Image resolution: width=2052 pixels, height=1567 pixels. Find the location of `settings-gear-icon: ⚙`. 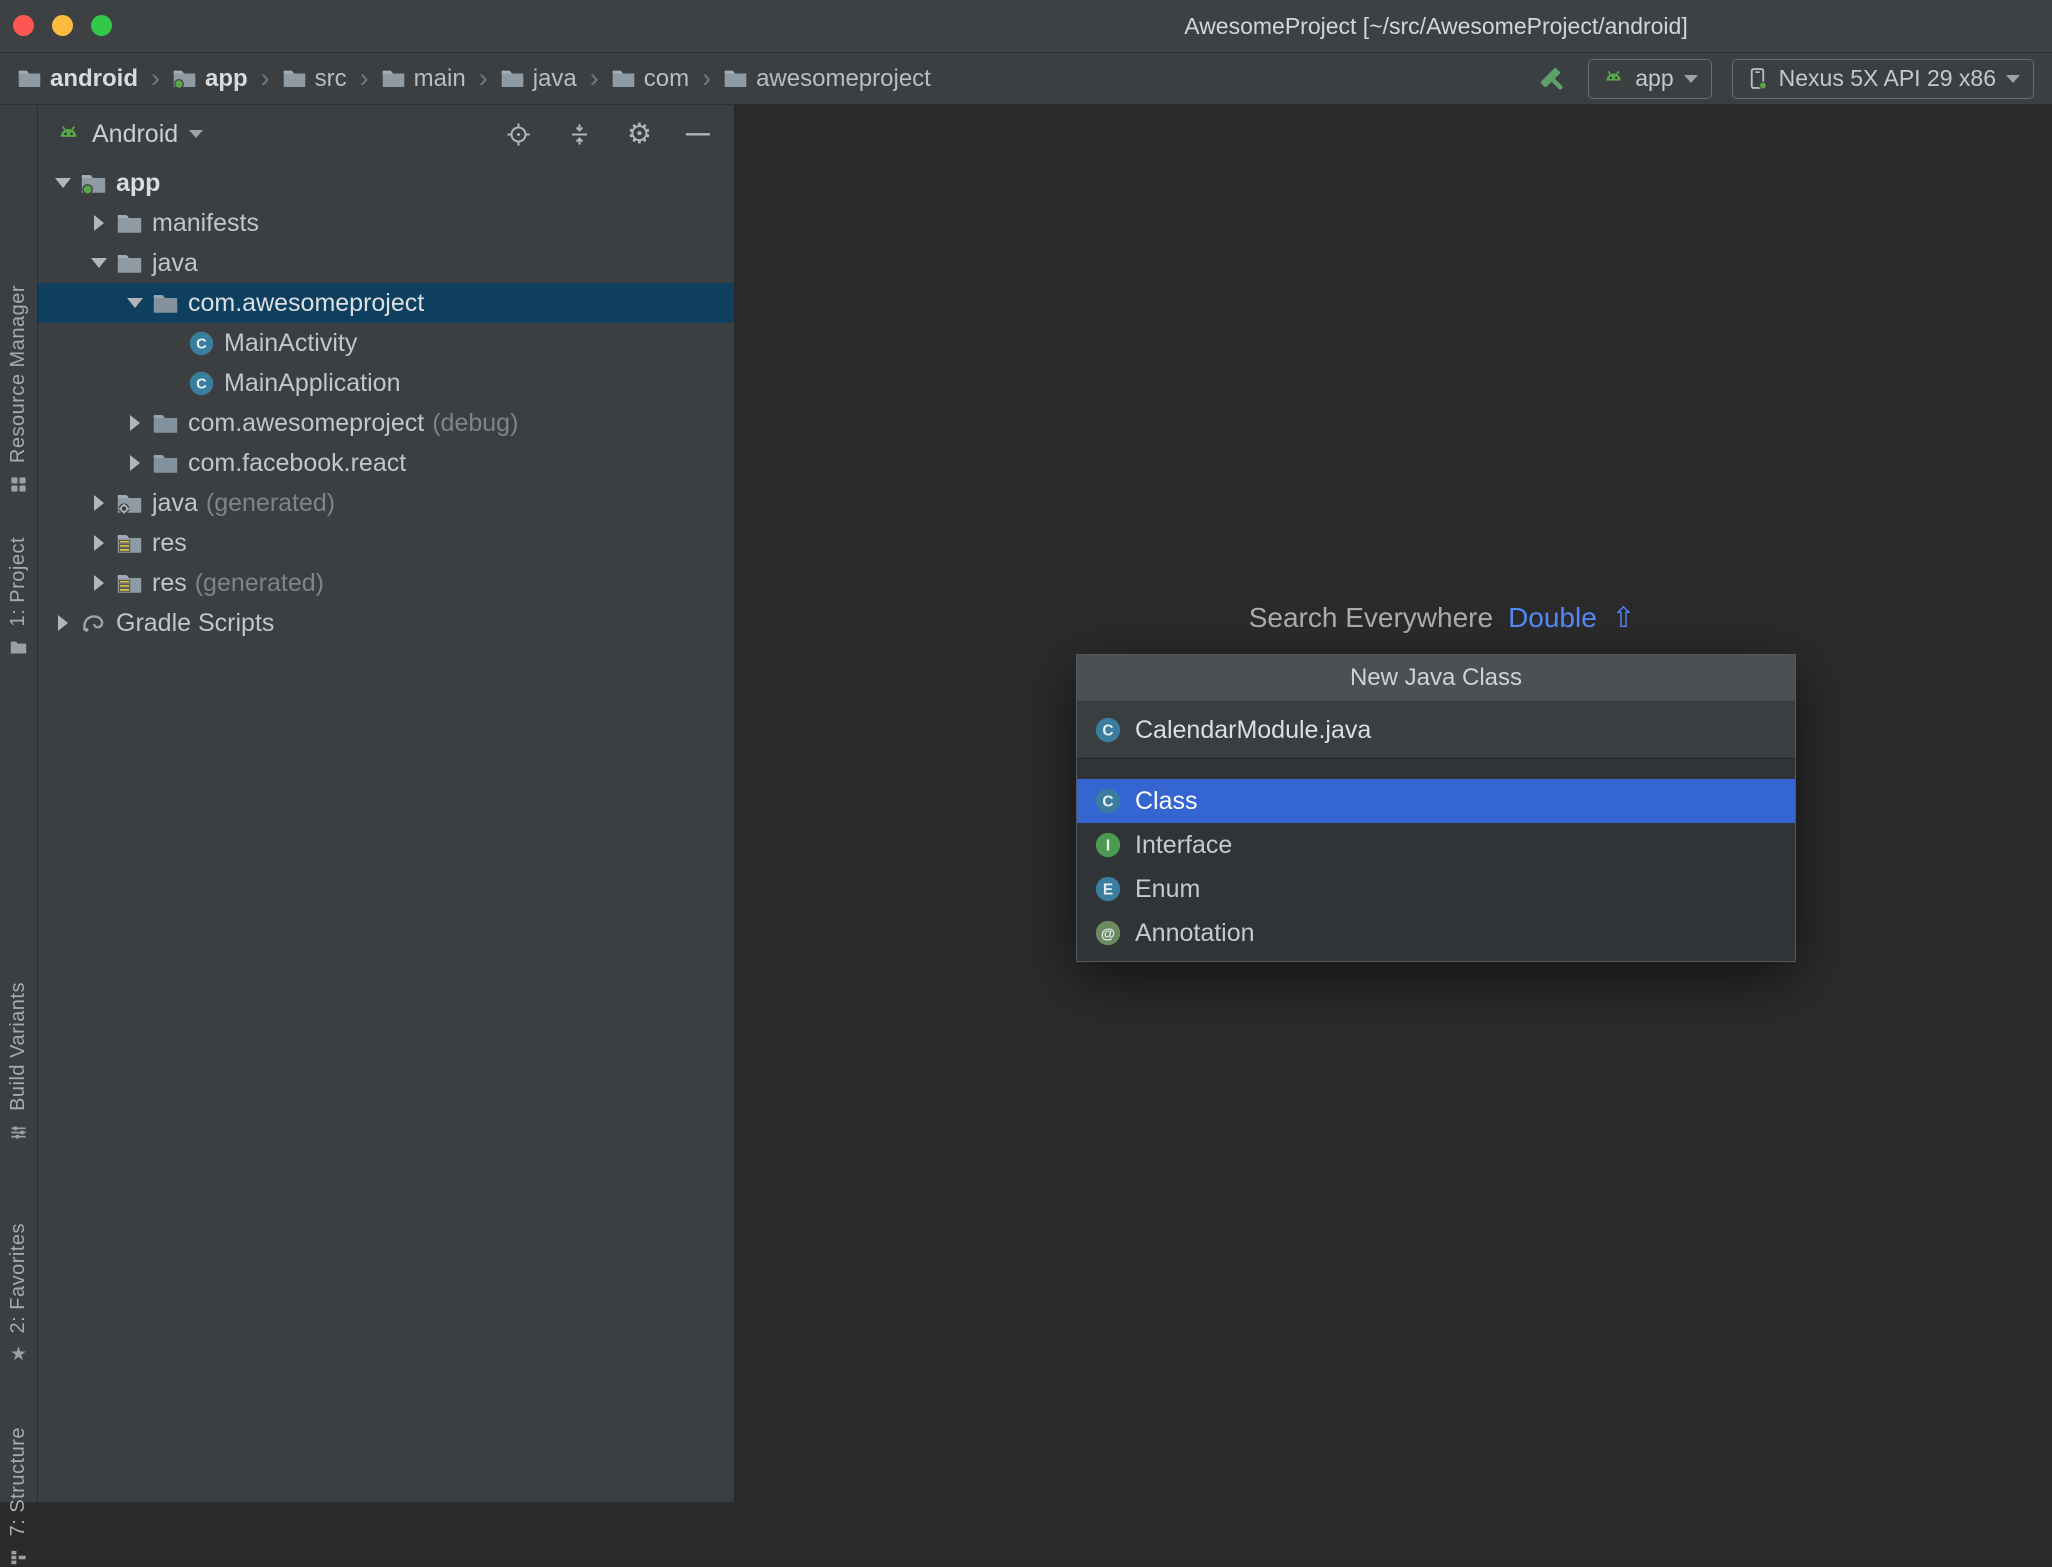

settings-gear-icon: ⚙ is located at coordinates (639, 134).